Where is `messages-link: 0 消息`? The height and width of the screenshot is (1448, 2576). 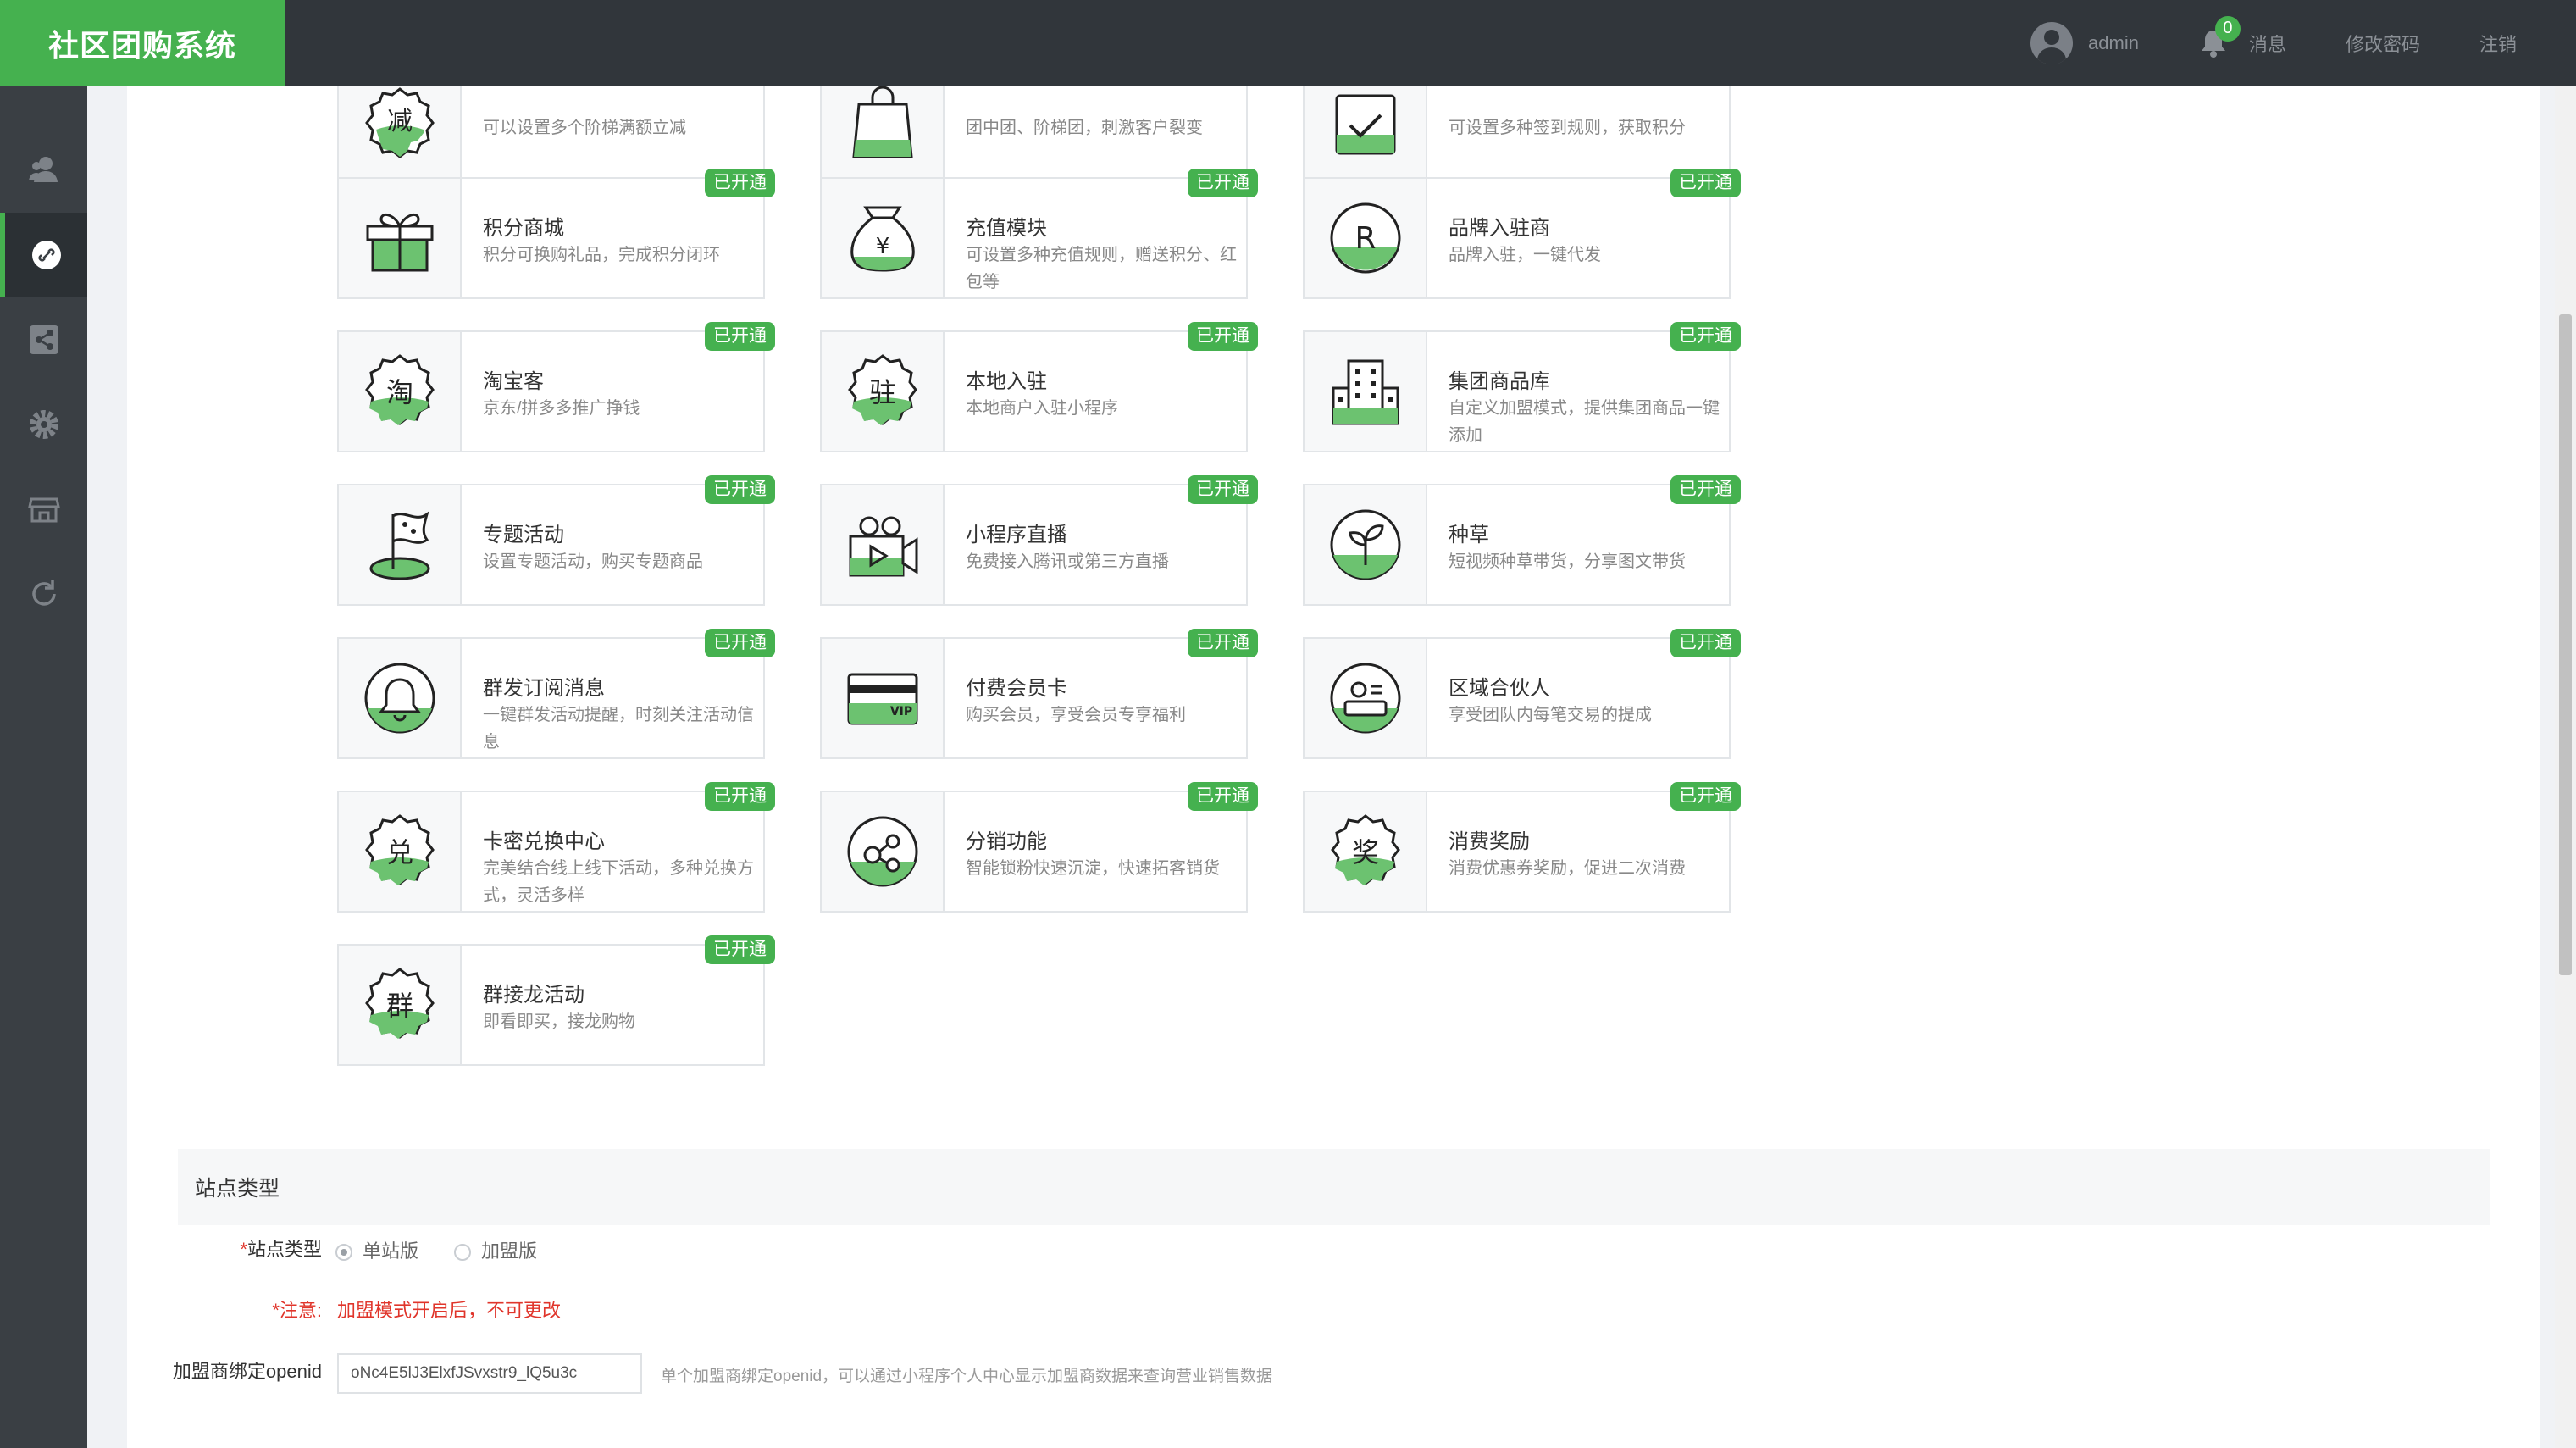 messages-link: 0 消息 is located at coordinates (2242, 36).